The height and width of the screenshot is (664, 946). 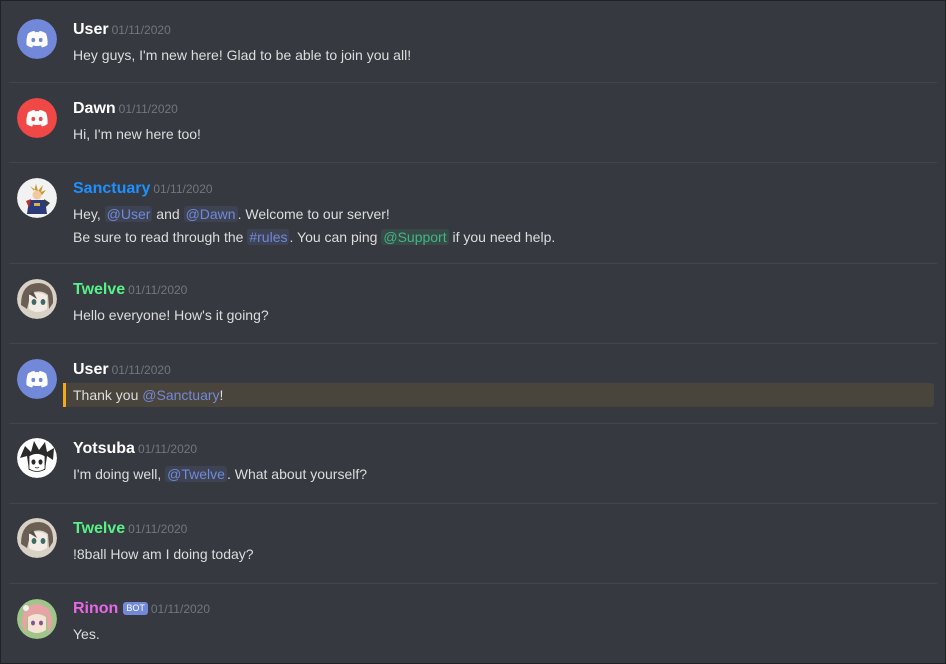 I want to click on channel-mention: #rules, so click(x=268, y=237).